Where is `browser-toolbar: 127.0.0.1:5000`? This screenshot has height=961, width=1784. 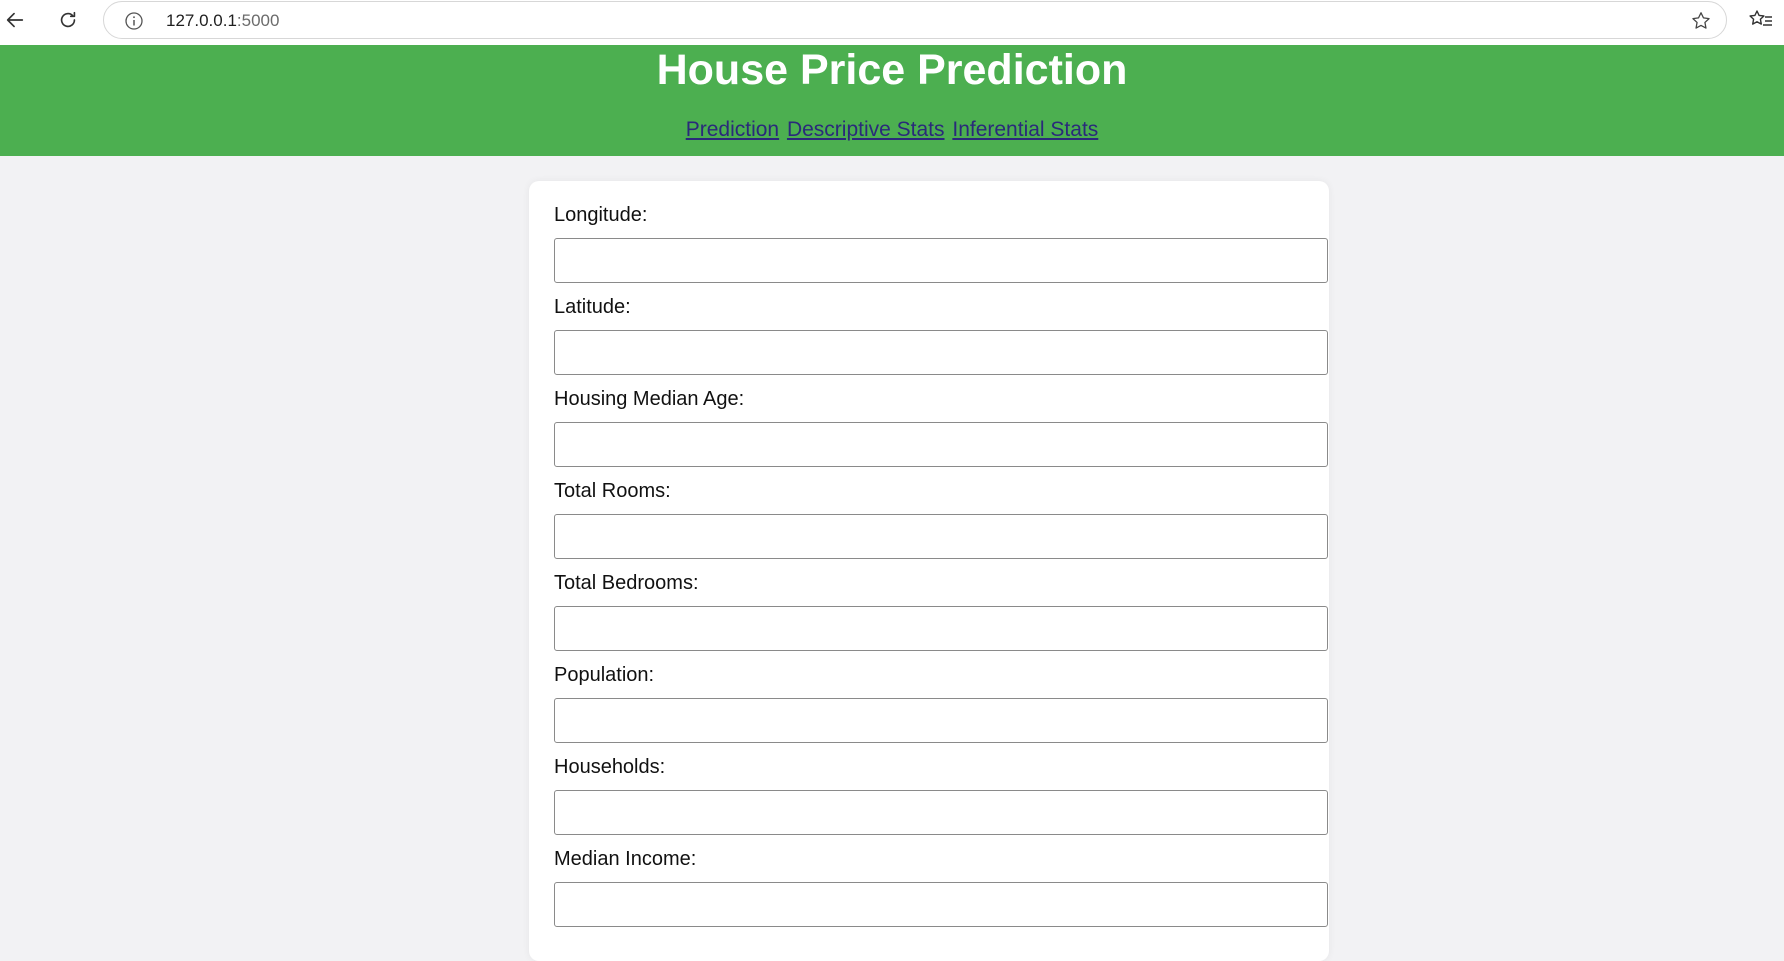
browser-toolbar: 127.0.0.1:5000 is located at coordinates (892, 22).